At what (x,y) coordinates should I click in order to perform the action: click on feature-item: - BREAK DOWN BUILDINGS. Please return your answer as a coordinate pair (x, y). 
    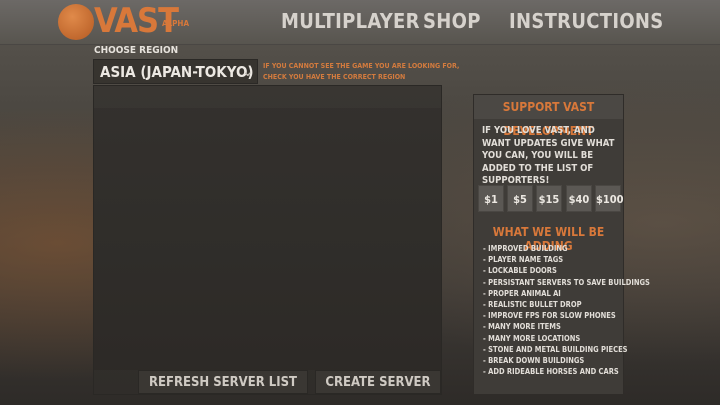
    Looking at the image, I should click on (534, 361).